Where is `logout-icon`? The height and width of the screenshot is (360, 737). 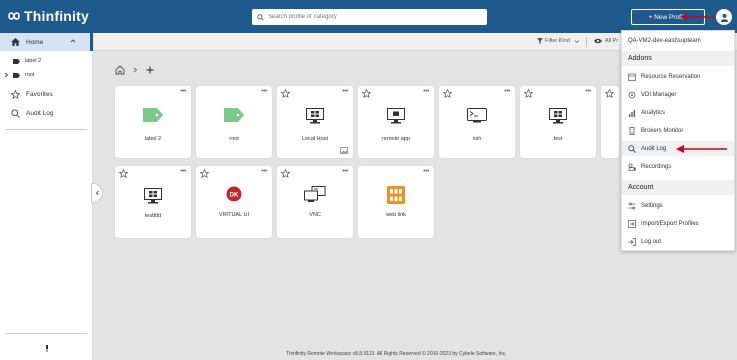 logout-icon is located at coordinates (632, 241).